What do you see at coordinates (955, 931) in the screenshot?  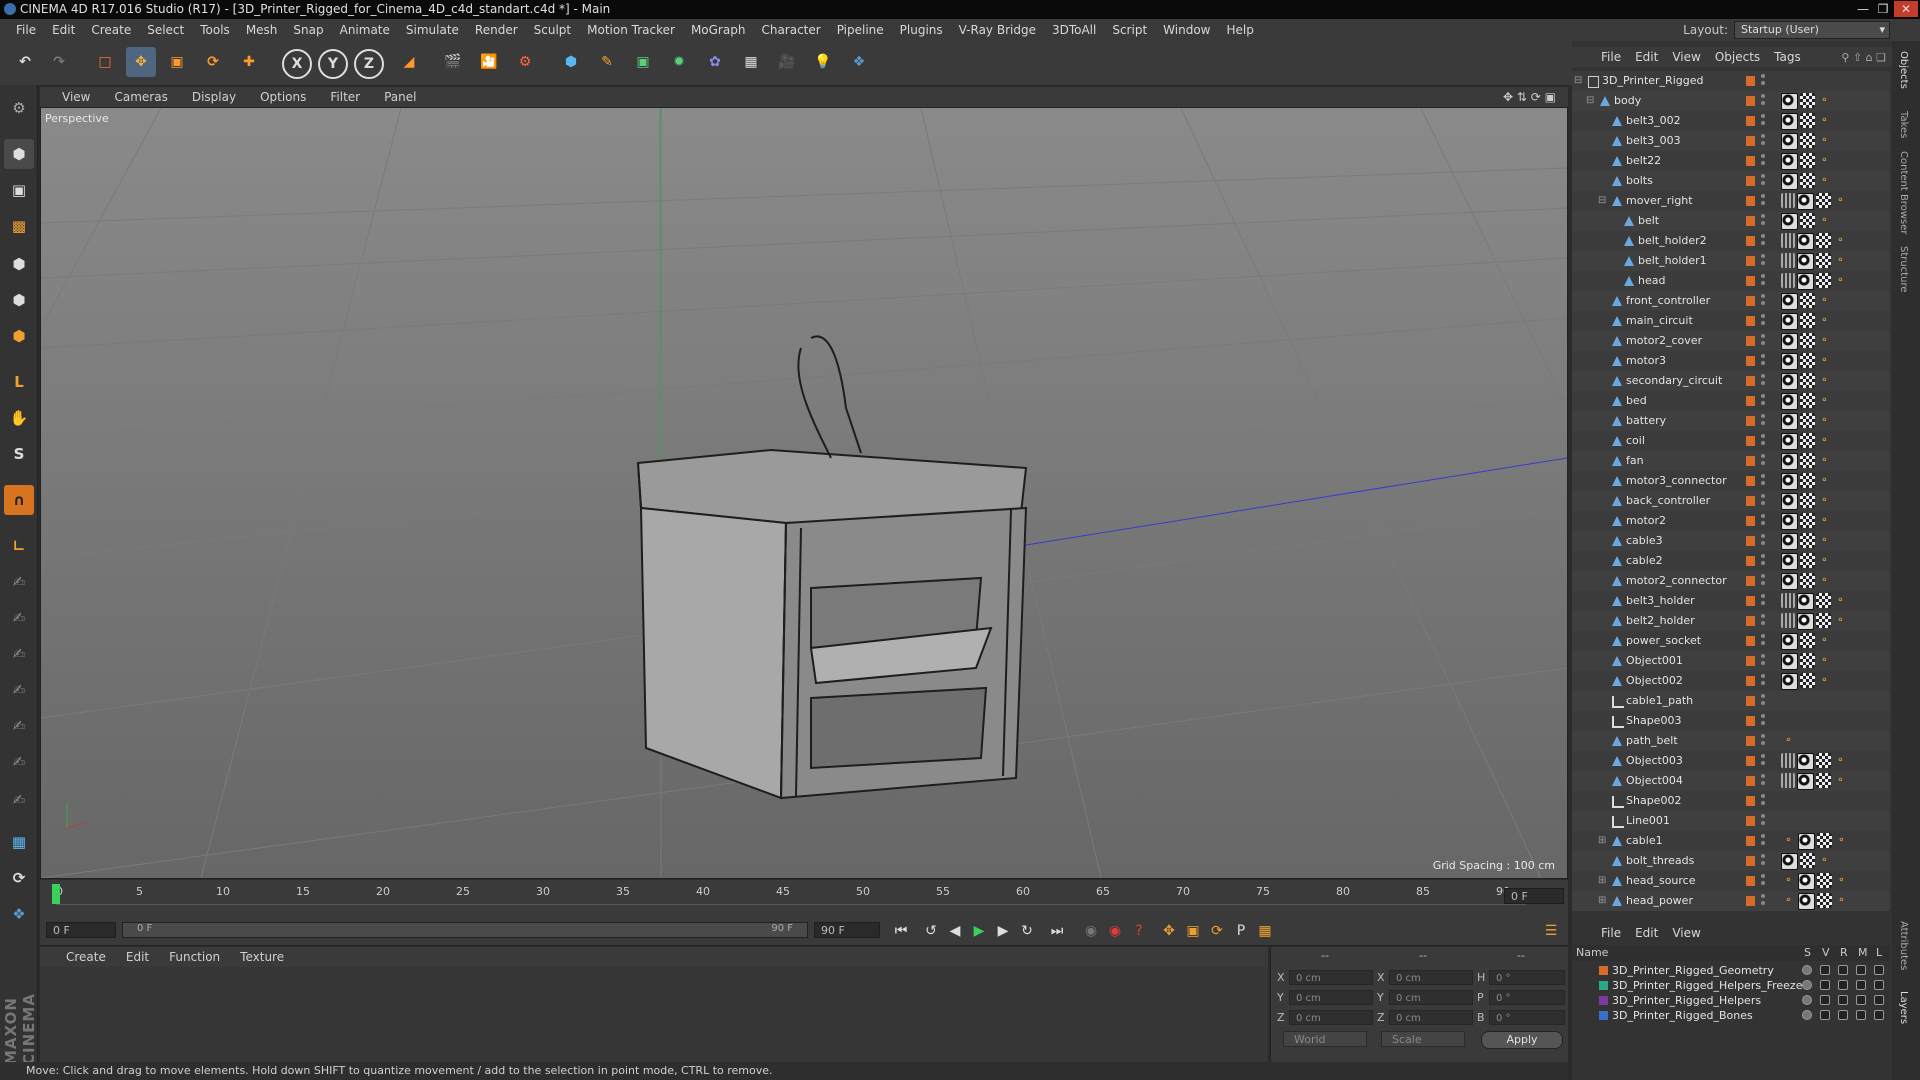 I see `previous-frame-icon: ◀` at bounding box center [955, 931].